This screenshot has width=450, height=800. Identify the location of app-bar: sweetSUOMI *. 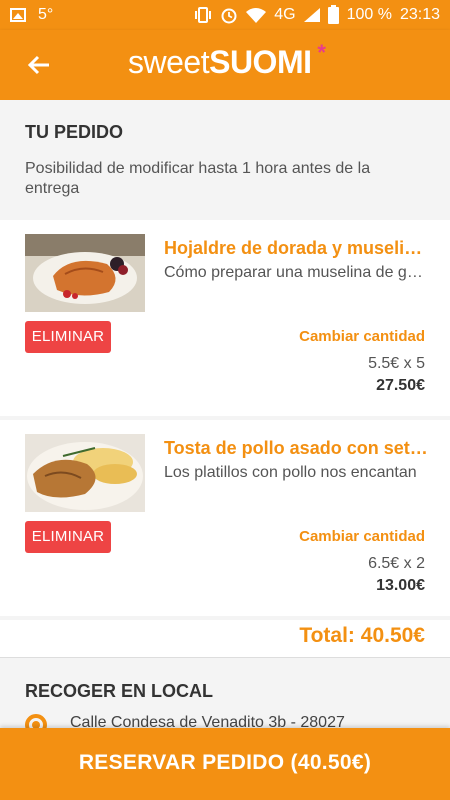
(225, 65).